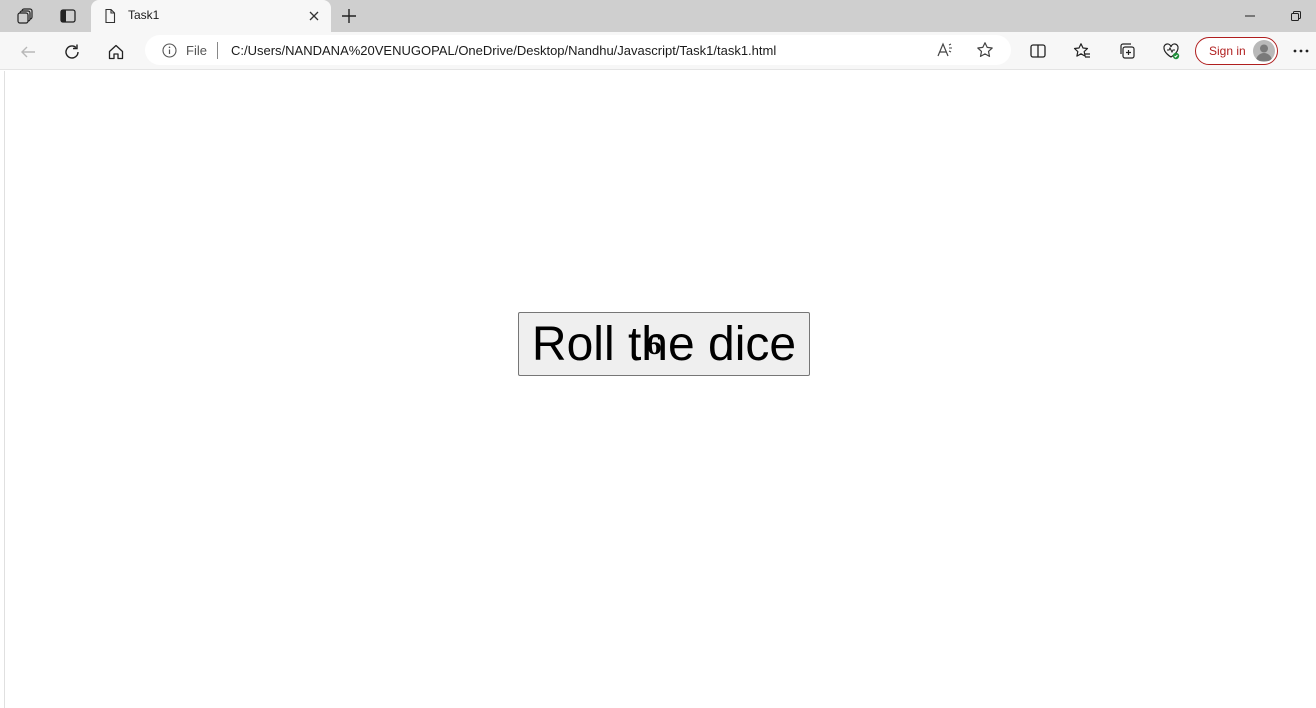 This screenshot has width=1316, height=708. I want to click on tab-bar: Task1, so click(658, 16).